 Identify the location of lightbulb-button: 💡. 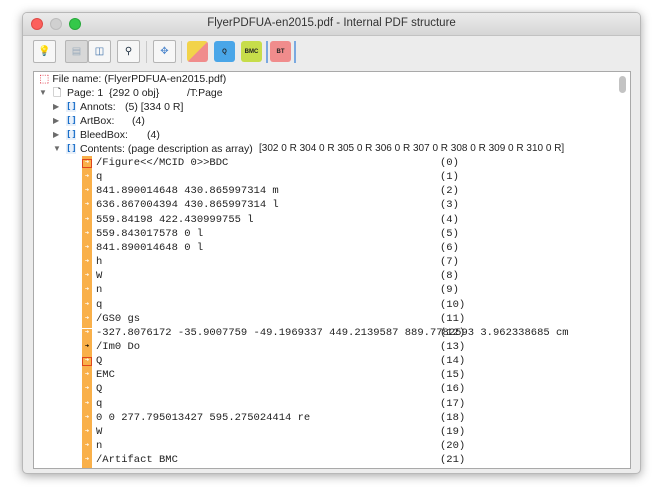
(44, 51).